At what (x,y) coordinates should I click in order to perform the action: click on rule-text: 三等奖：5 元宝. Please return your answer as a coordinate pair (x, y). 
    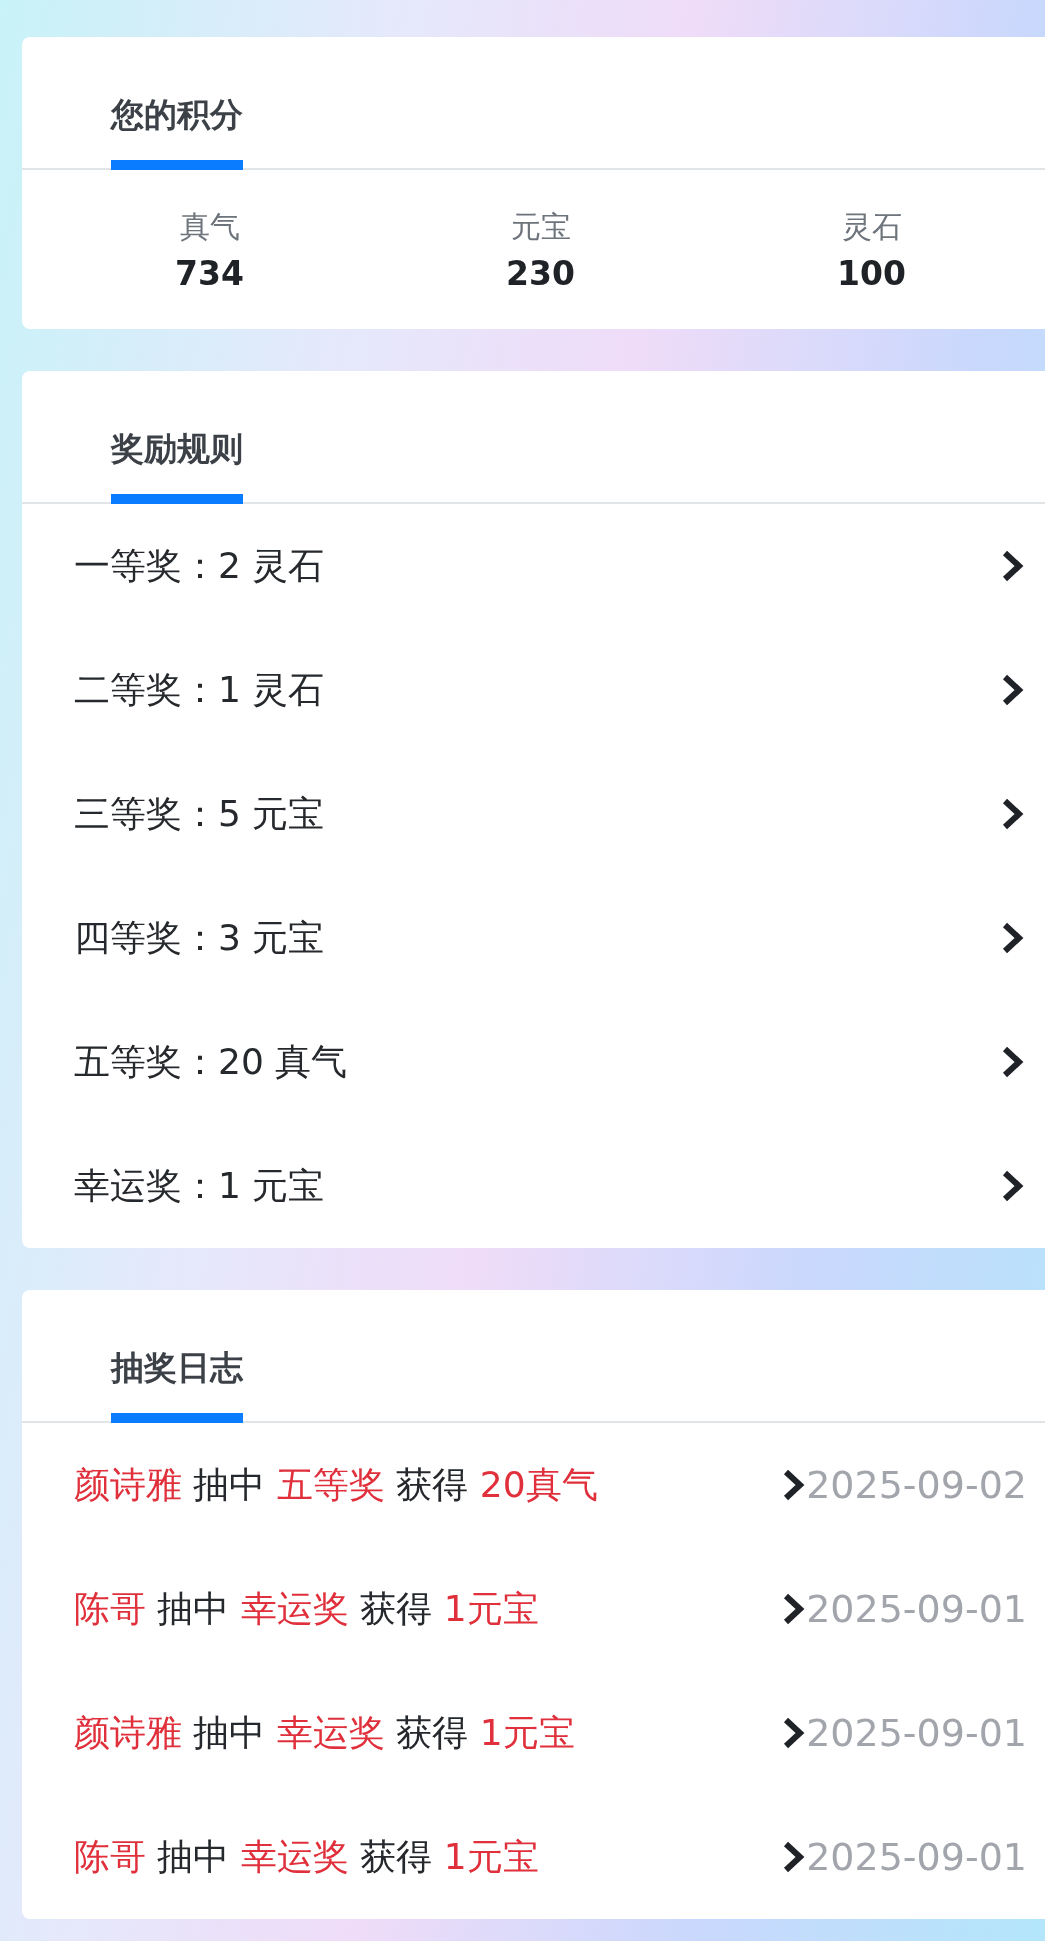
    Looking at the image, I should click on (200, 813).